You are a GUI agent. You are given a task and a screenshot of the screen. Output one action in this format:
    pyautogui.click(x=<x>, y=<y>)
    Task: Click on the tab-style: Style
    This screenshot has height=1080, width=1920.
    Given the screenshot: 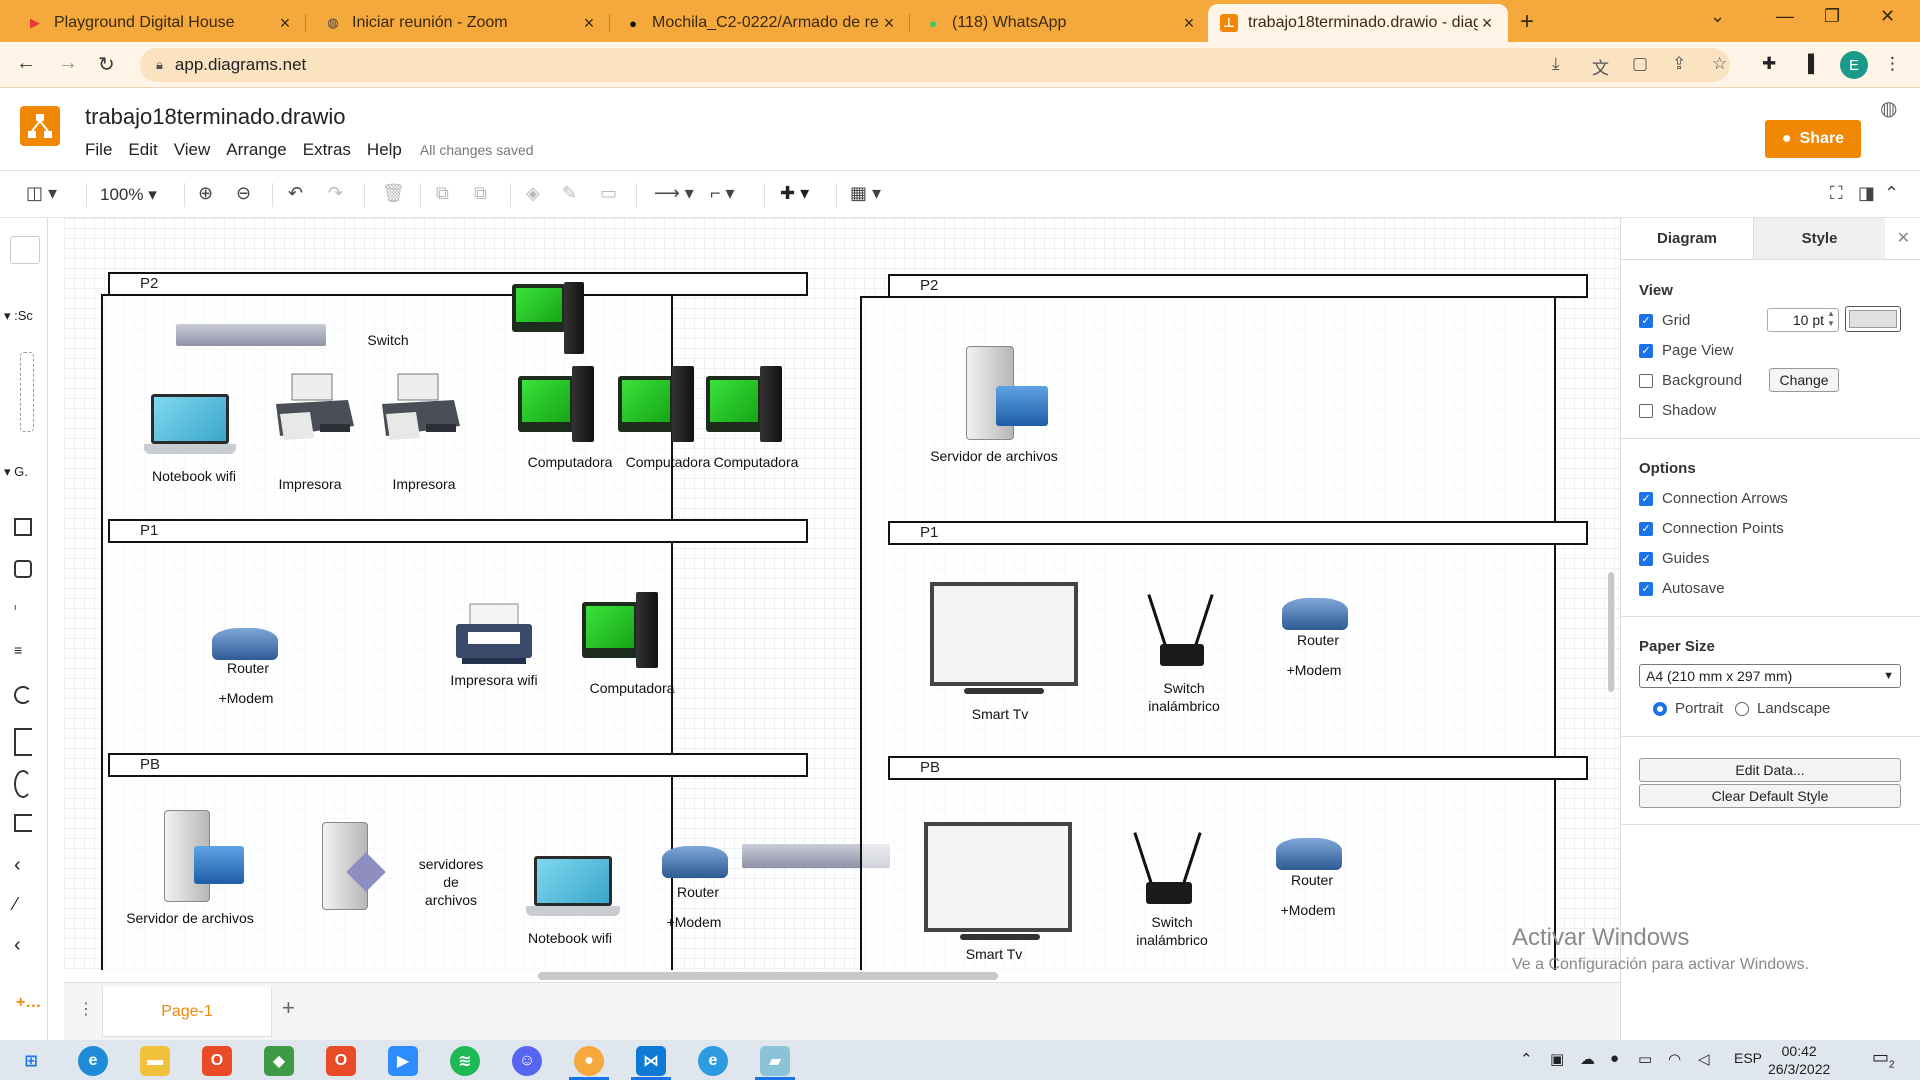 What is the action you would take?
    pyautogui.click(x=1819, y=238)
    